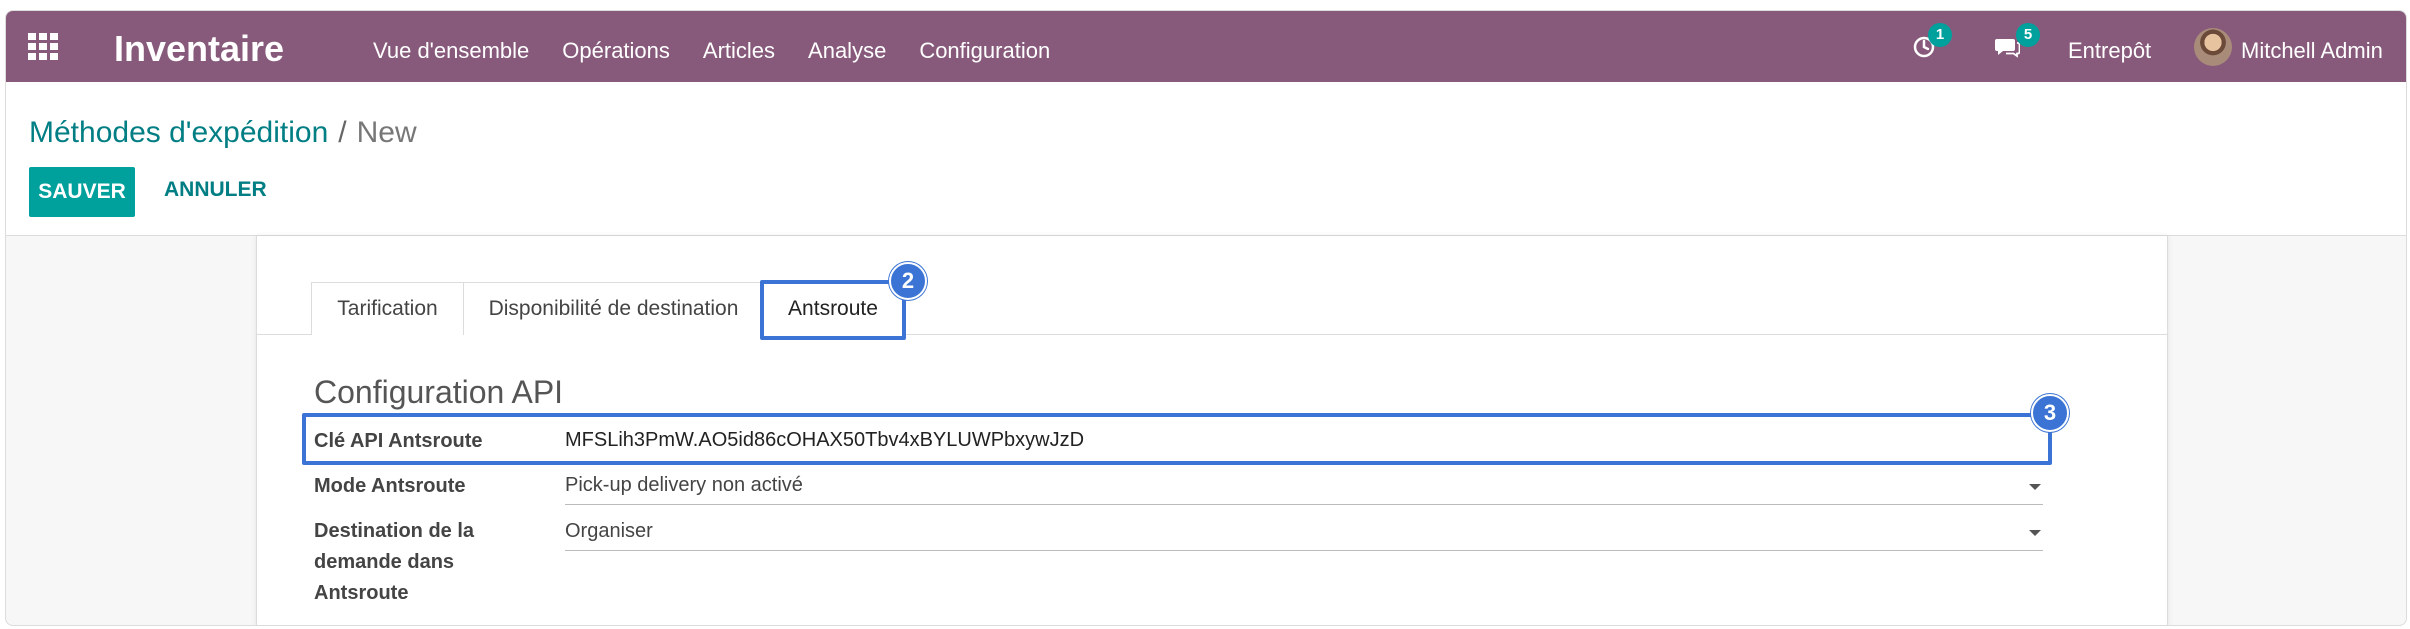  Describe the element at coordinates (394, 562) in the screenshot. I see `destination-label: Destination de la demande dans Antsroute` at that location.